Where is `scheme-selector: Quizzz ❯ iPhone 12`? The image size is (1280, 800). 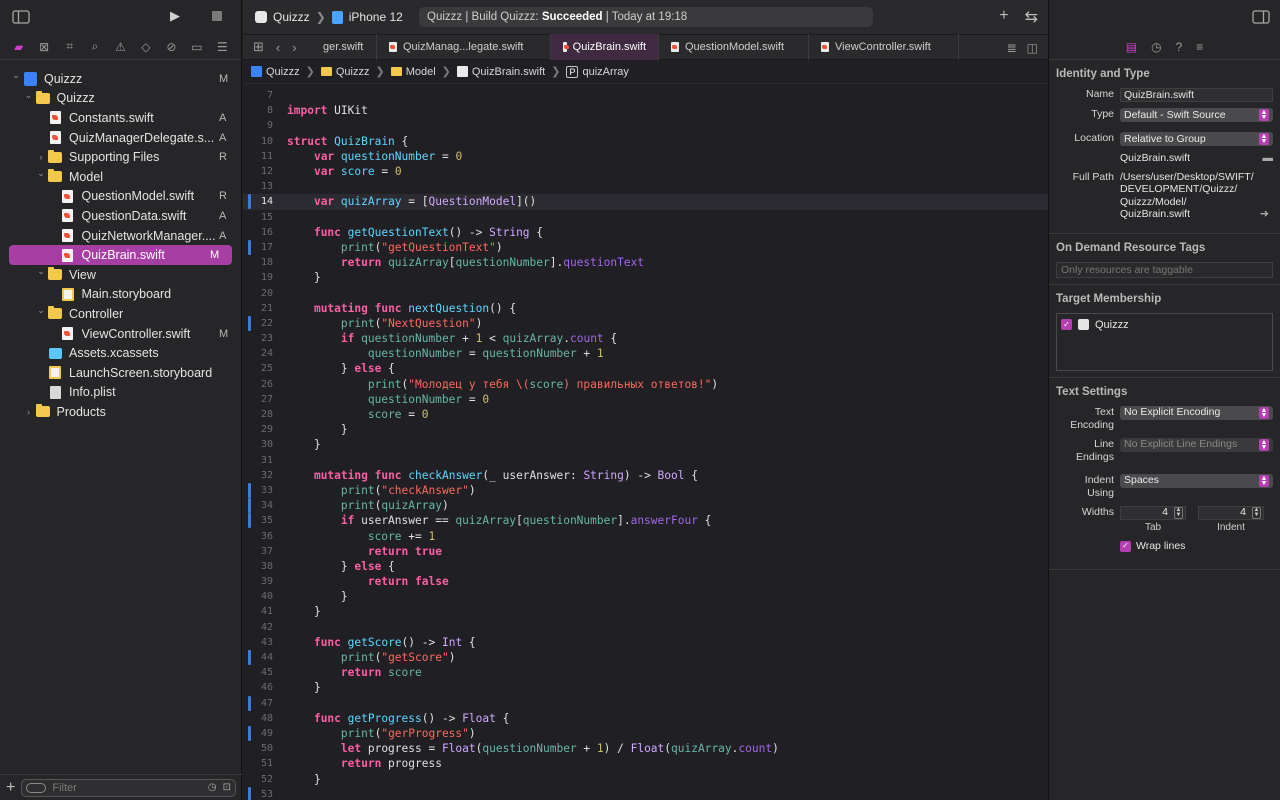
scheme-selector: Quizzz ❯ iPhone 12 is located at coordinates (329, 17).